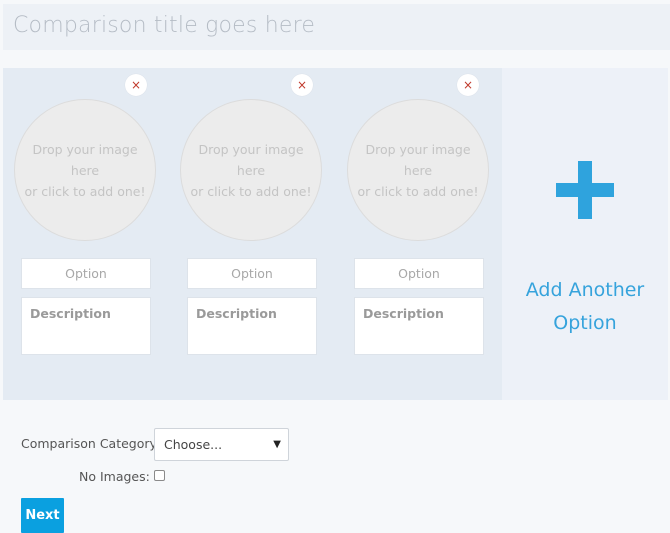 The width and height of the screenshot is (670, 533). Describe the element at coordinates (585, 190) in the screenshot. I see `plus-icon` at that location.